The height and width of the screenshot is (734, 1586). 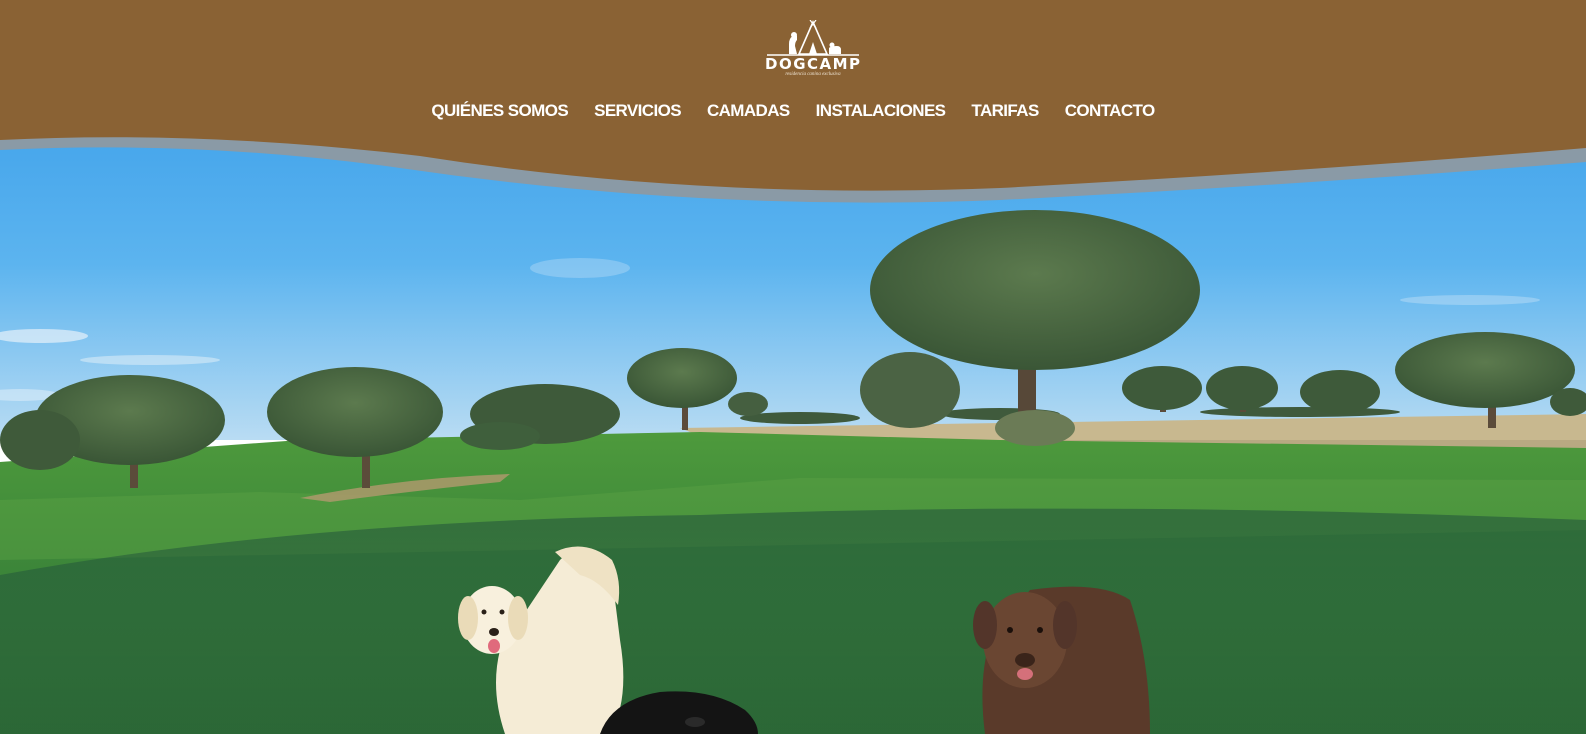 I want to click on tree-small, so click(x=748, y=404).